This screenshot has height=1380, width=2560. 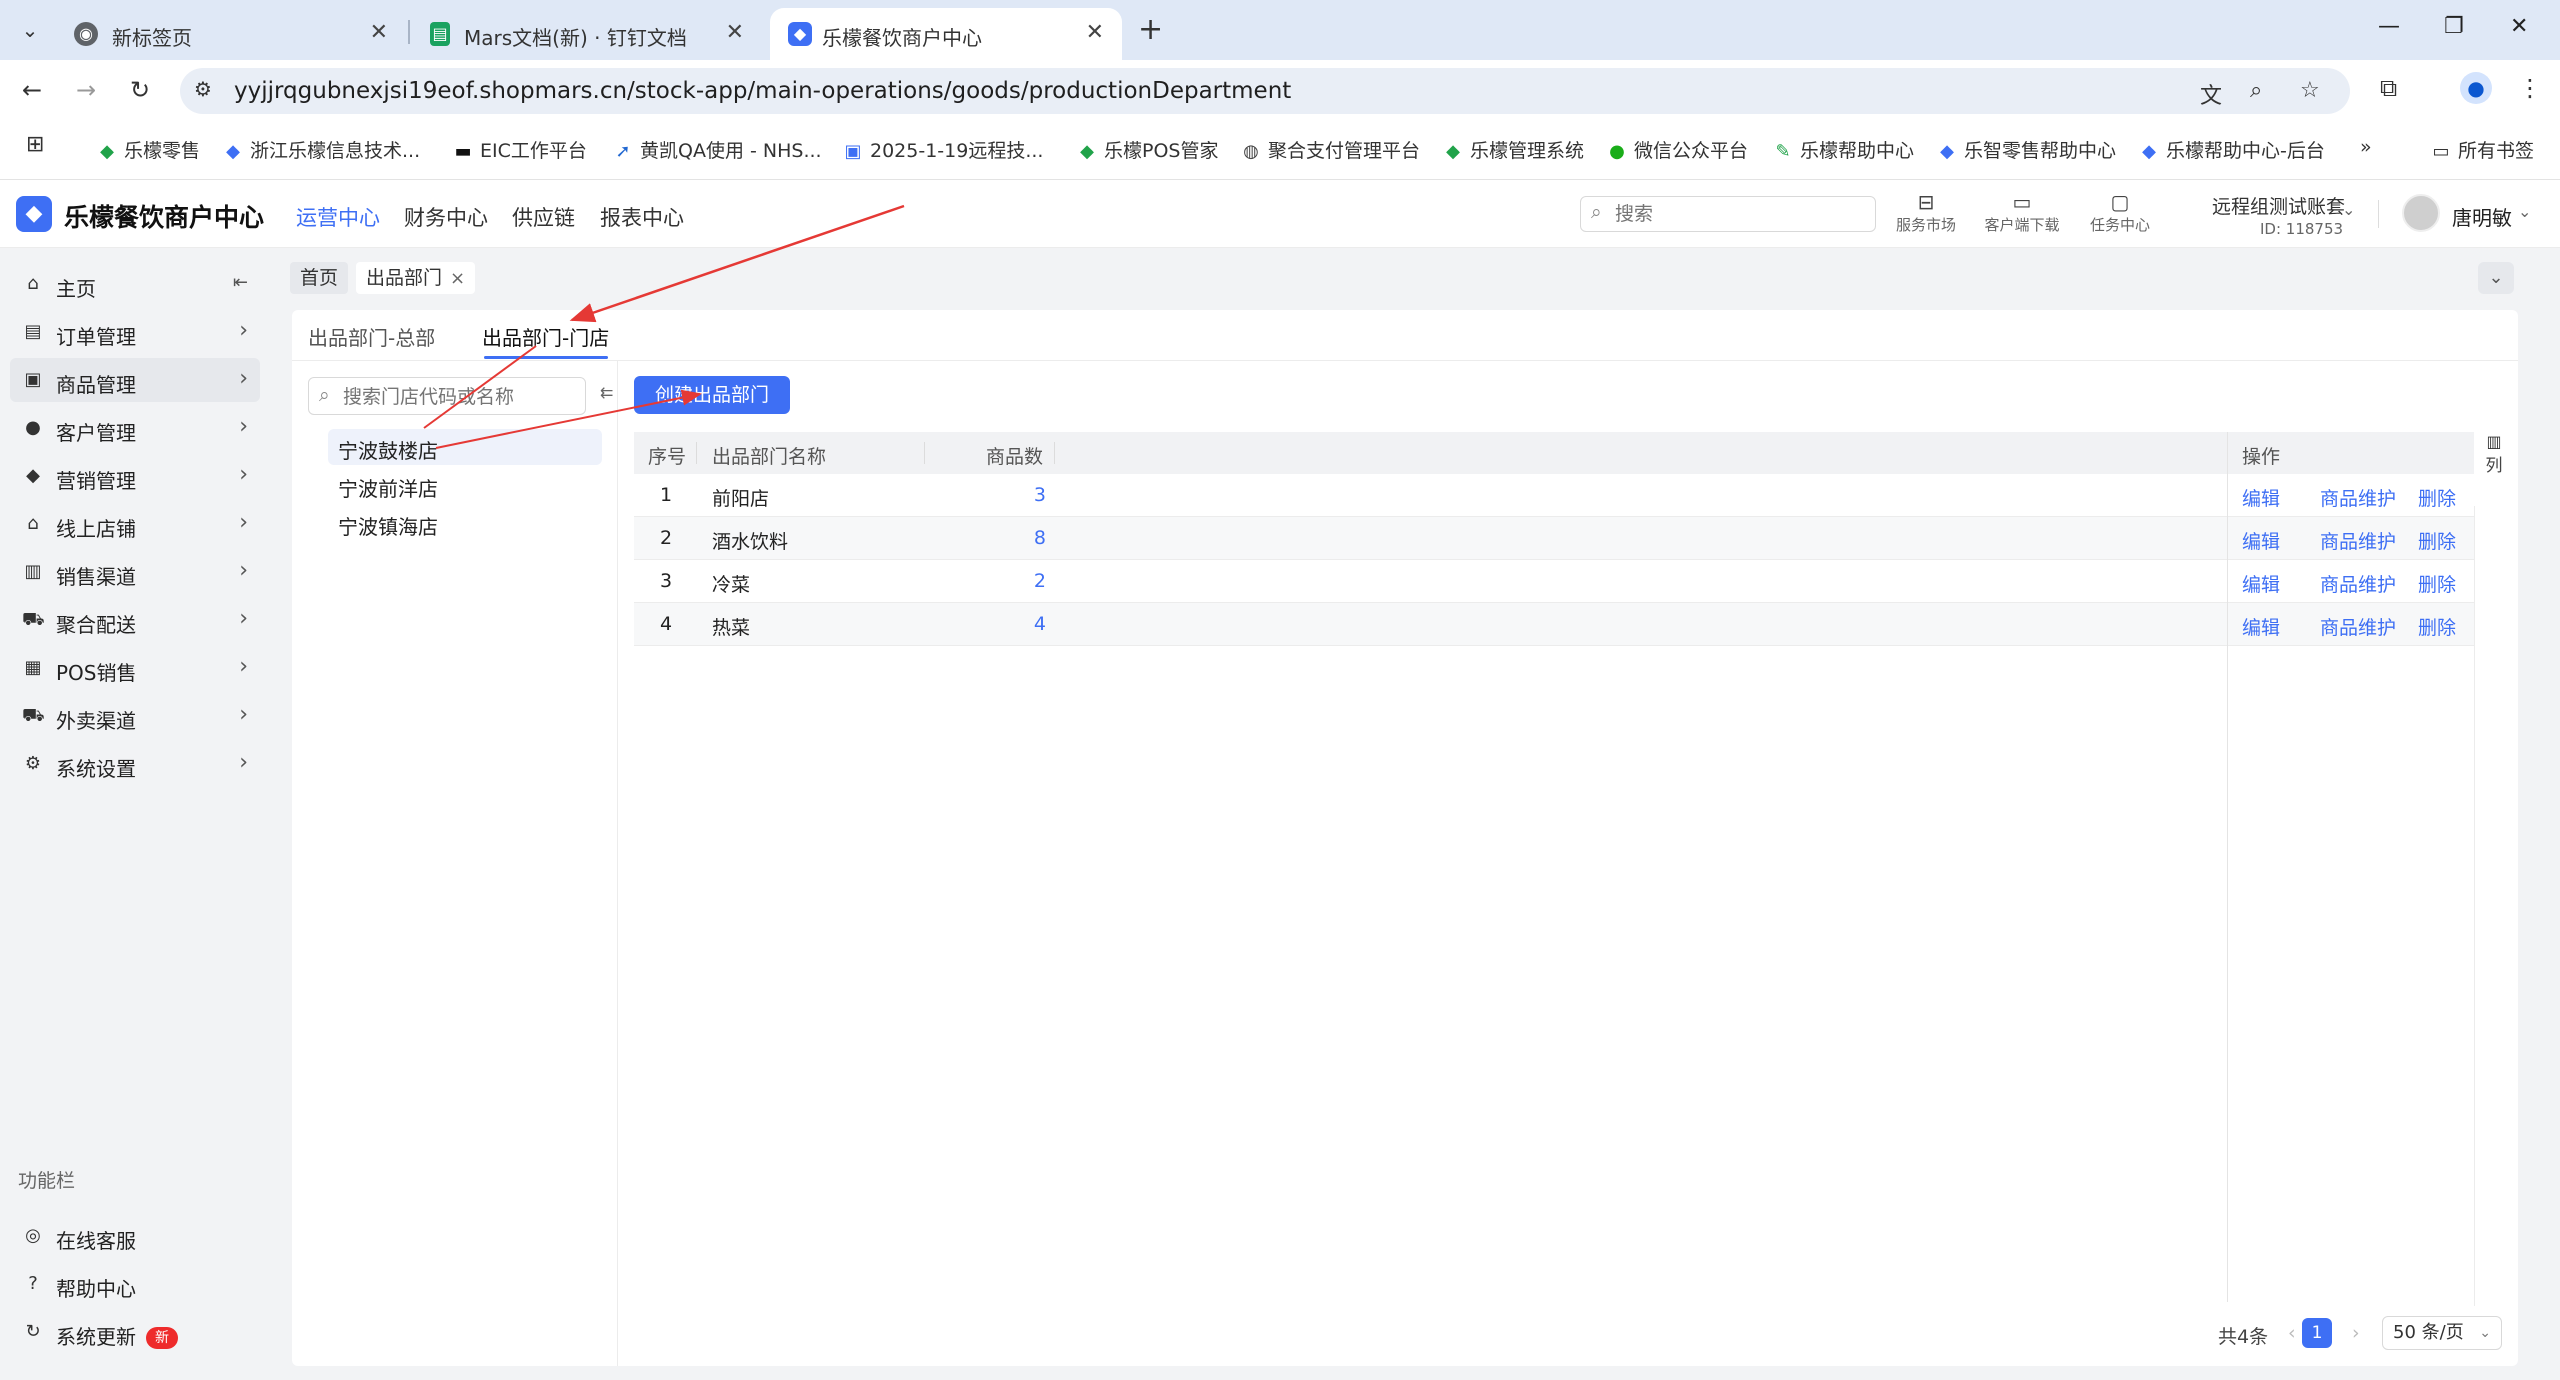 What do you see at coordinates (465, 523) in the screenshot?
I see `store-item: 宁波镇海店` at bounding box center [465, 523].